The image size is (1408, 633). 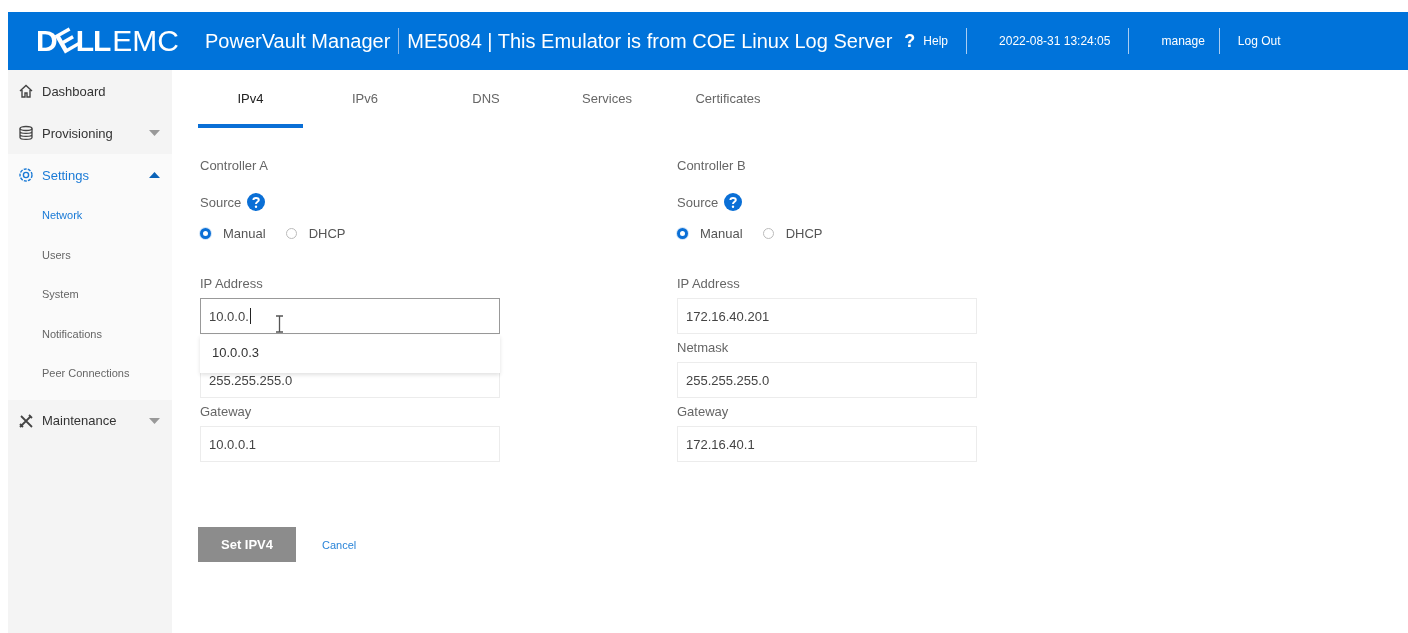 What do you see at coordinates (910, 41) in the screenshot?
I see `help-icon: ?` at bounding box center [910, 41].